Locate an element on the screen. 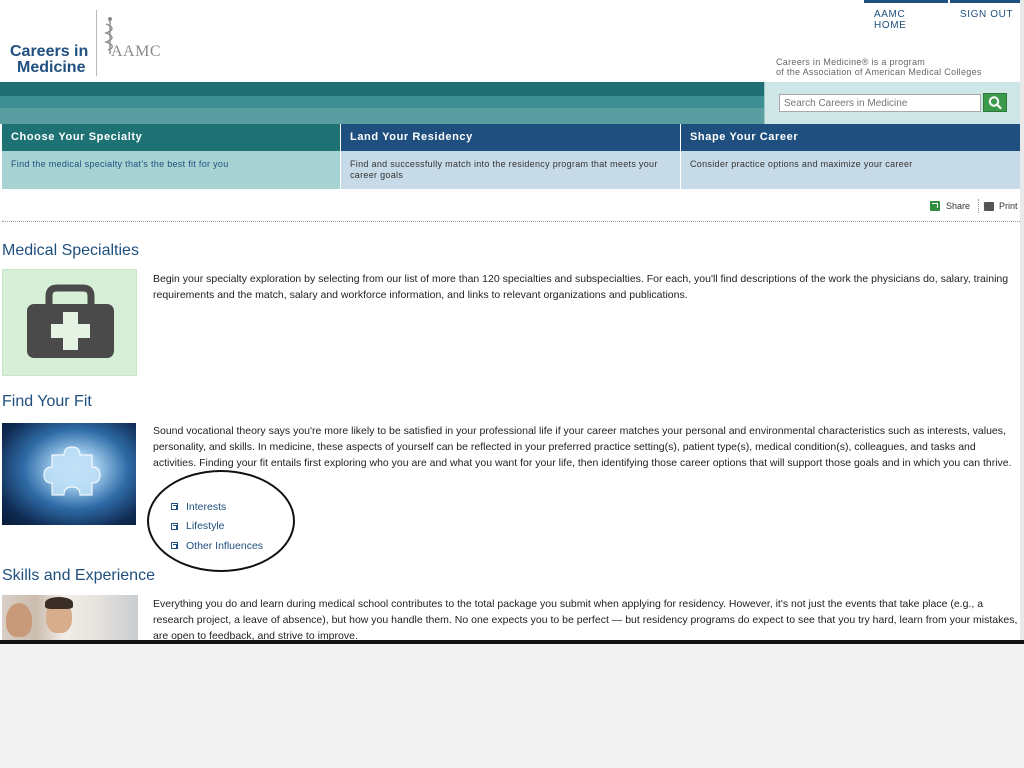  share-button: Share is located at coordinates (950, 206).